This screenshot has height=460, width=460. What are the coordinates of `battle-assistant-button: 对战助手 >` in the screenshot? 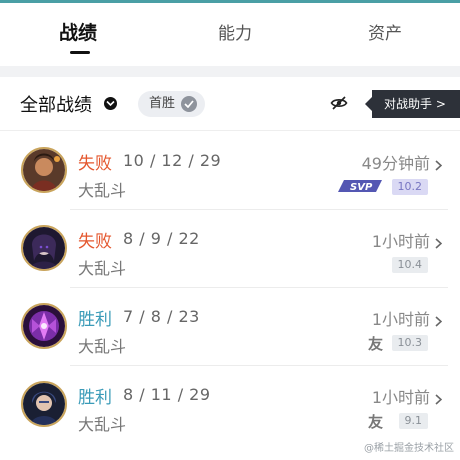 It's located at (412, 104).